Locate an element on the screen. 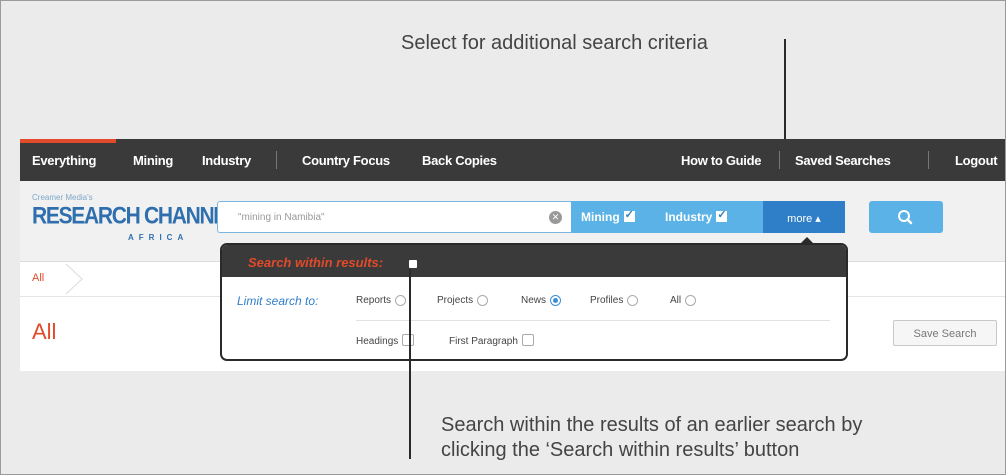 The width and height of the screenshot is (1006, 475). breadcrumb-chevron-icon is located at coordinates (74, 279).